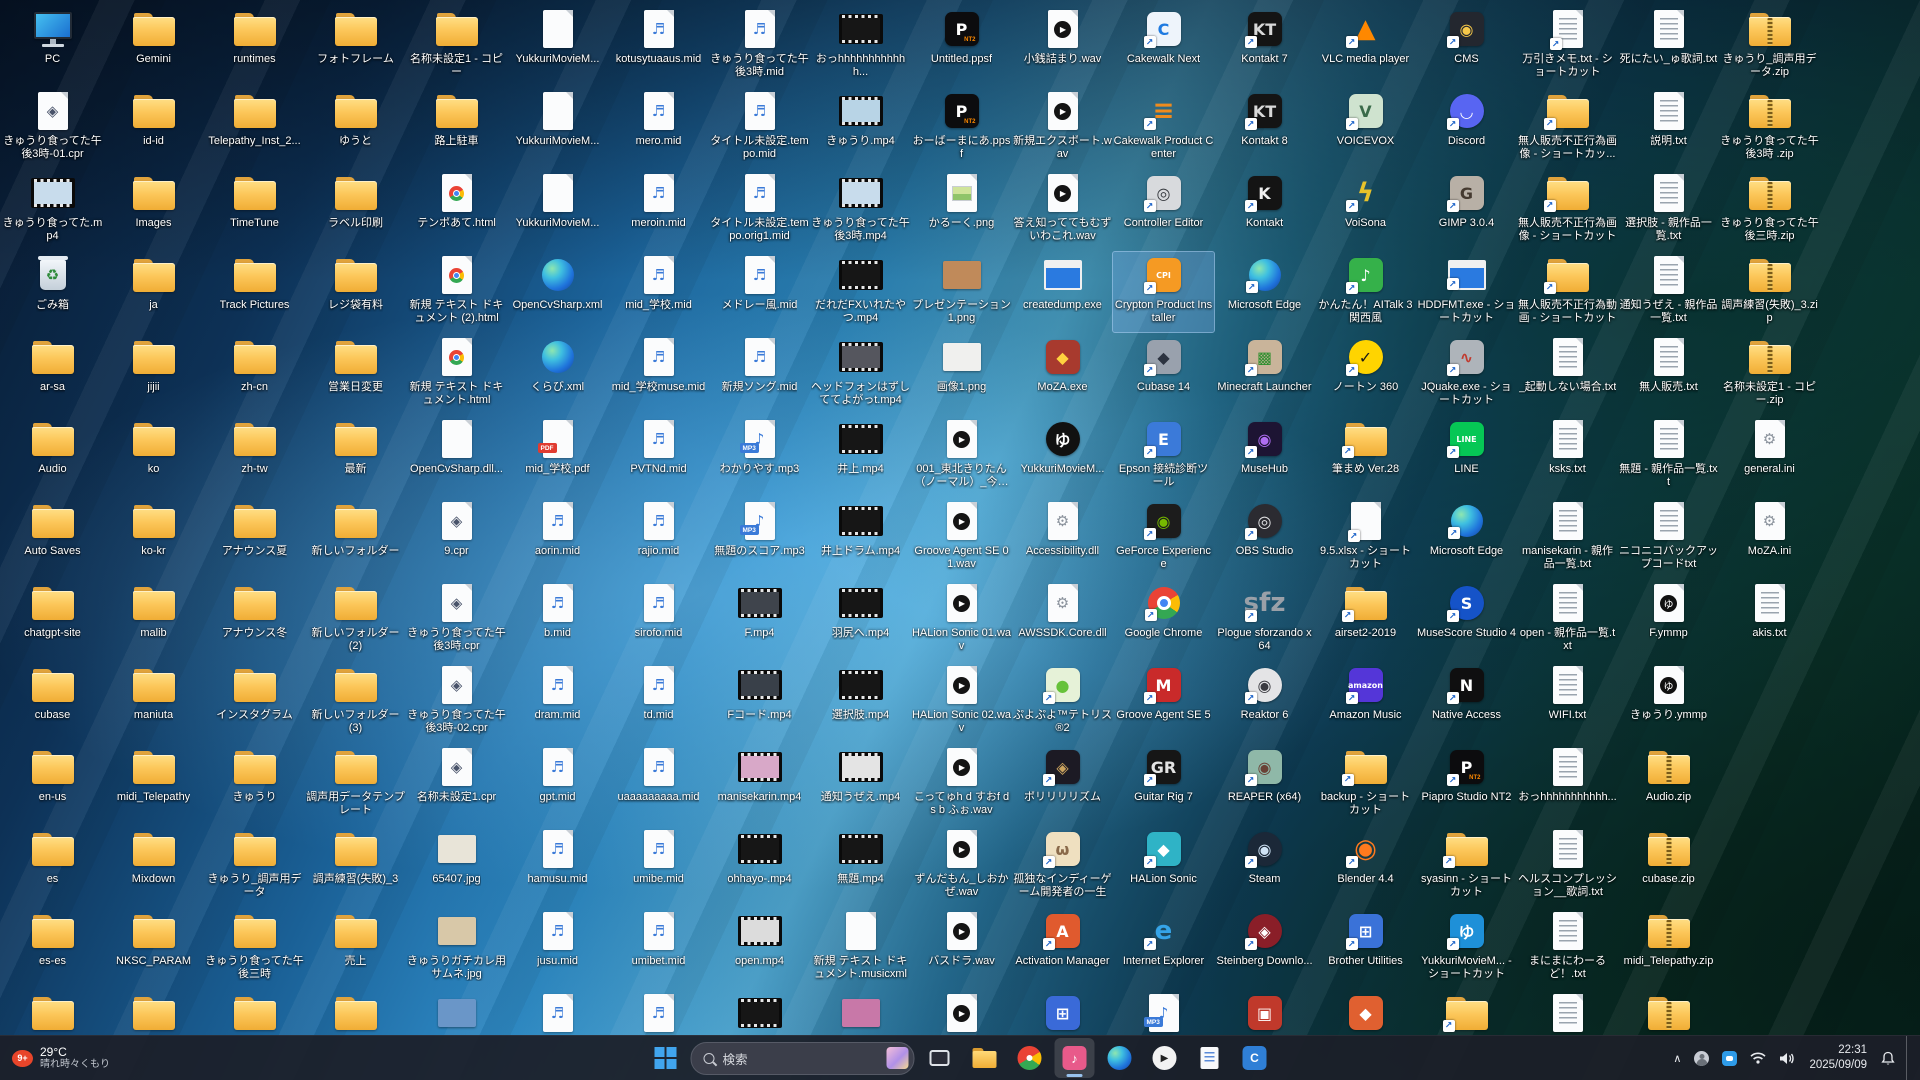 The image size is (1920, 1080). Describe the element at coordinates (658, 46) in the screenshot. I see `desktop-icon: ♬ kotusytuaaus.mid` at that location.